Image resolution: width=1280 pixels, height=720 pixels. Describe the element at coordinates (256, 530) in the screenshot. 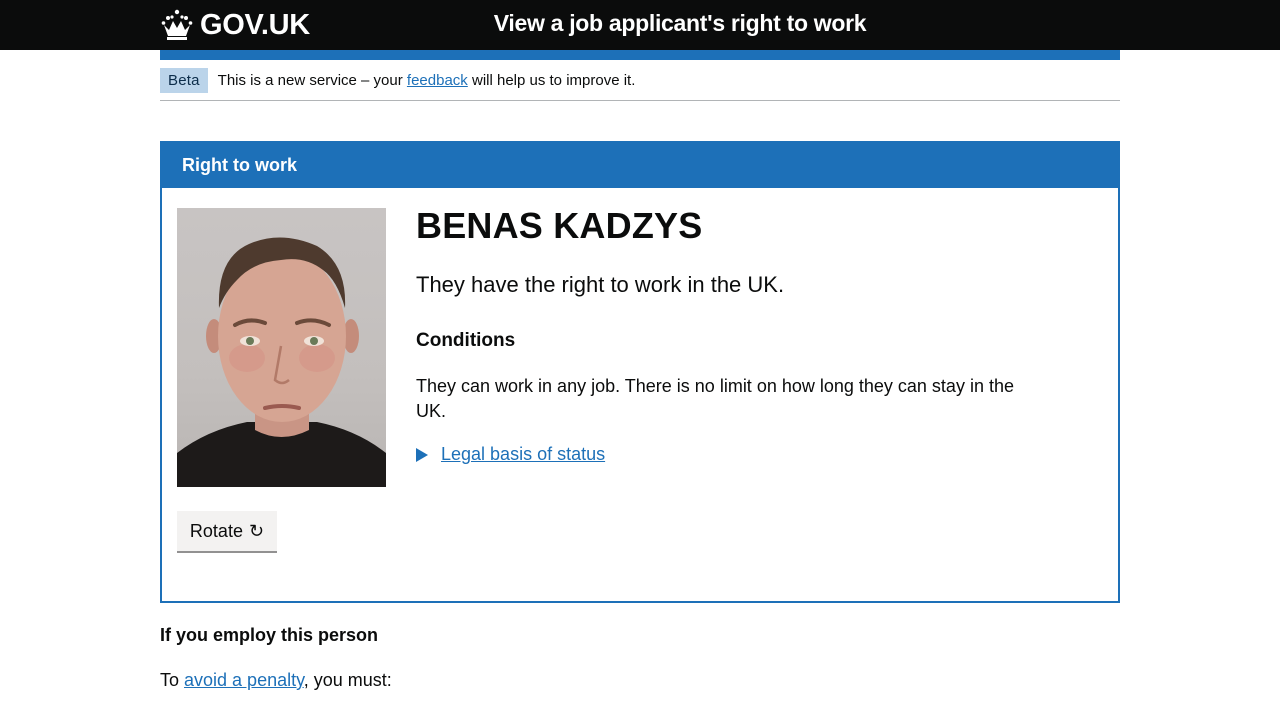

I see `rotate-icon: ↻` at that location.